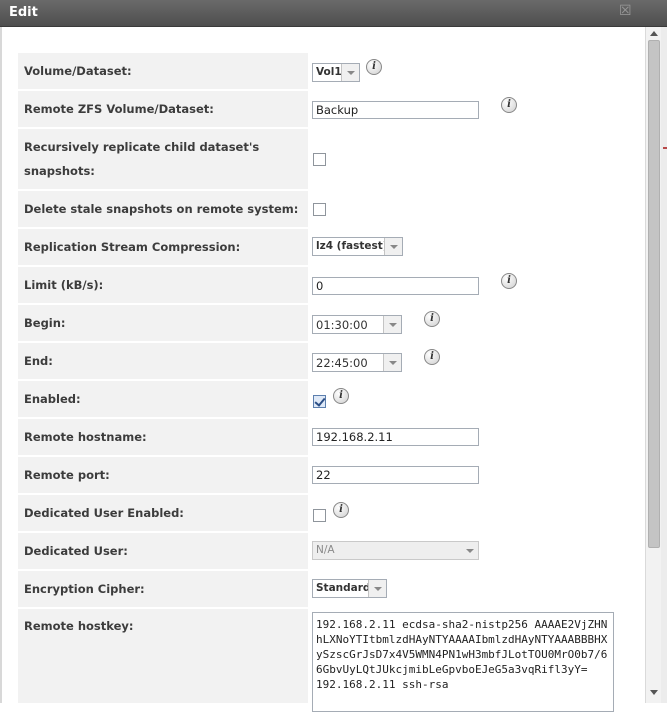 The width and height of the screenshot is (667, 712). Describe the element at coordinates (319, 159) in the screenshot. I see `recursive-checkbox` at that location.